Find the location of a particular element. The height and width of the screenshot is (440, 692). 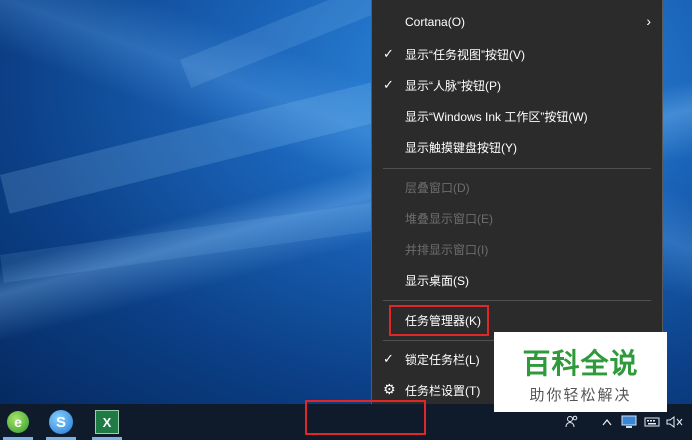

menu-item-show-task-view: ✓ 显示“任务视图”按钮(V) is located at coordinates (517, 54).